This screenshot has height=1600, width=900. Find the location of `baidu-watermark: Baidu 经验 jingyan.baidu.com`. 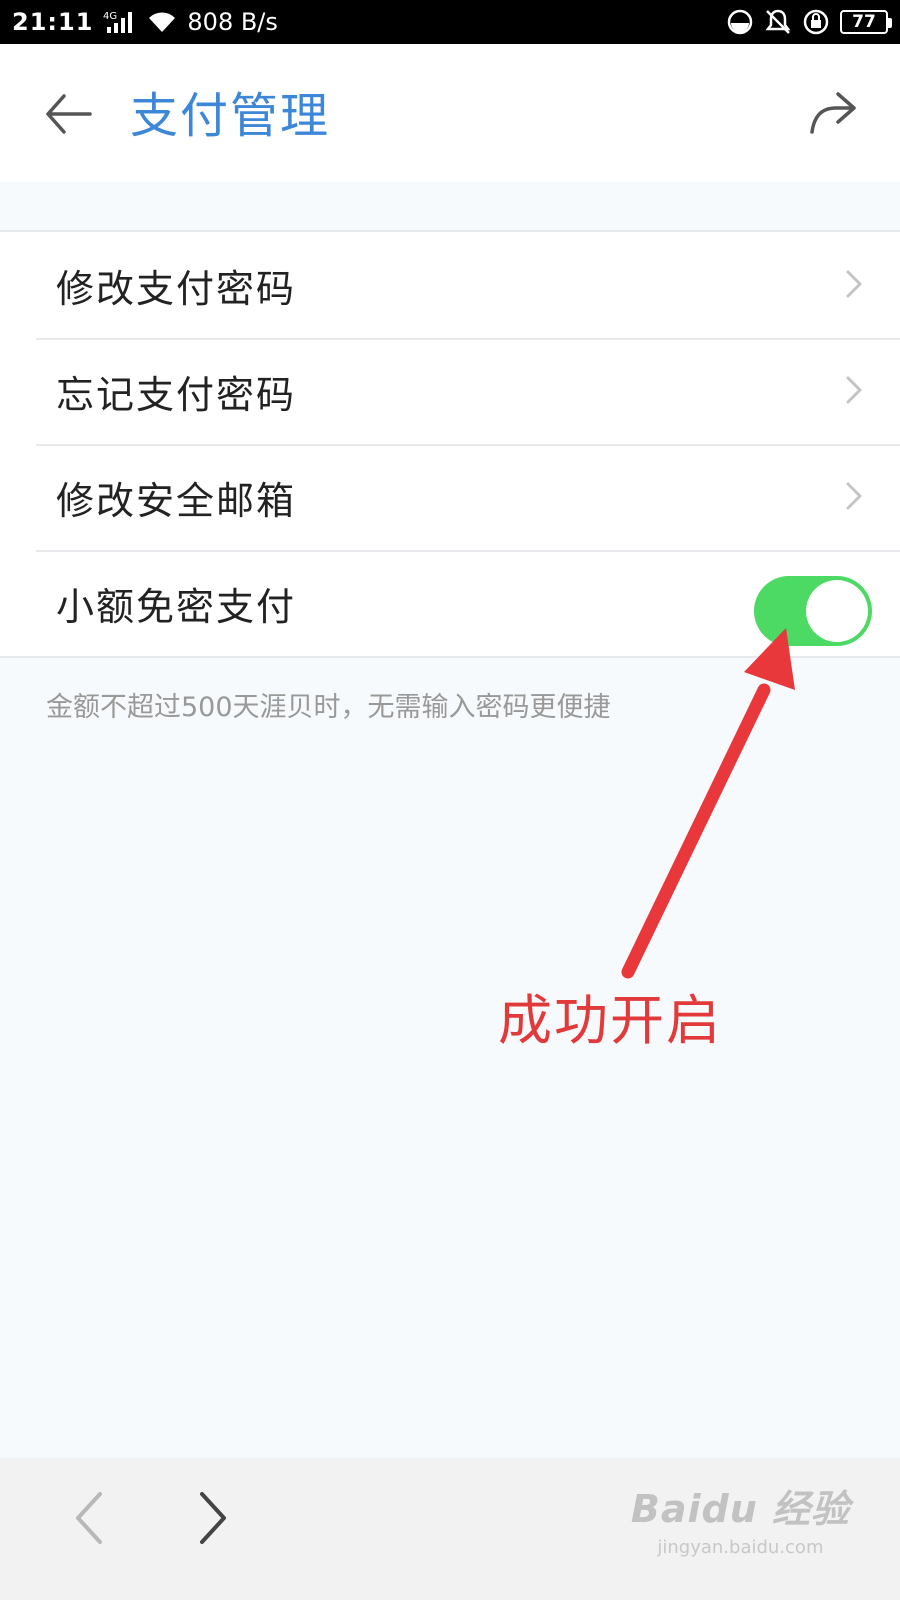

baidu-watermark: Baidu 经验 jingyan.baidu.com is located at coordinates (740, 1518).